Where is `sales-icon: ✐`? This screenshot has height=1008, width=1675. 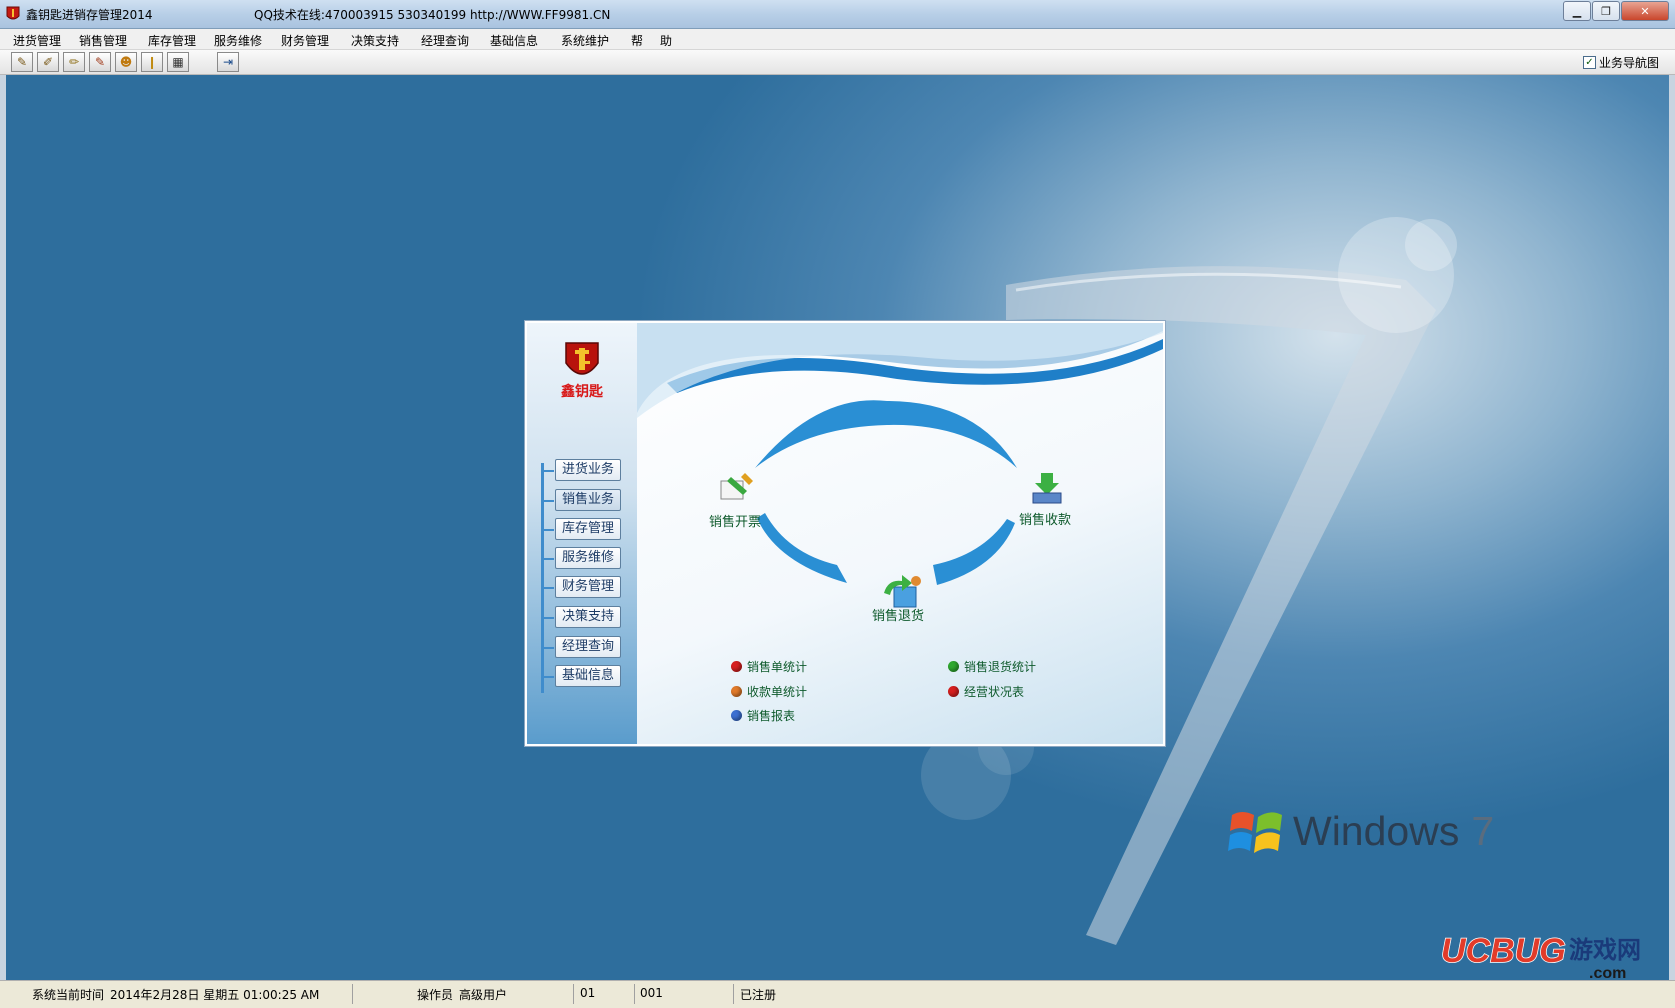 sales-icon: ✐ is located at coordinates (48, 62).